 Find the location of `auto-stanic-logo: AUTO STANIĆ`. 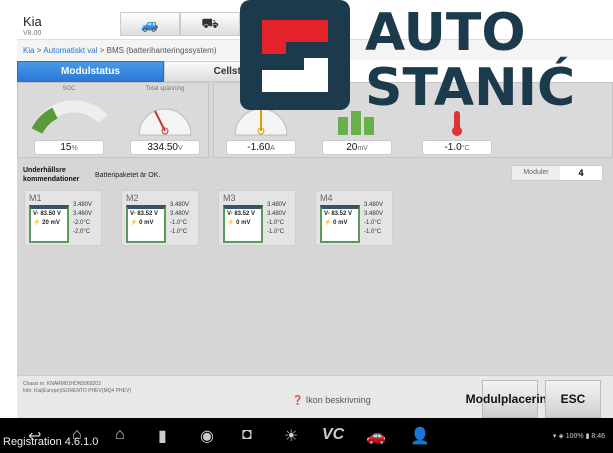

auto-stanic-logo: AUTO STANIĆ is located at coordinates (407, 55).